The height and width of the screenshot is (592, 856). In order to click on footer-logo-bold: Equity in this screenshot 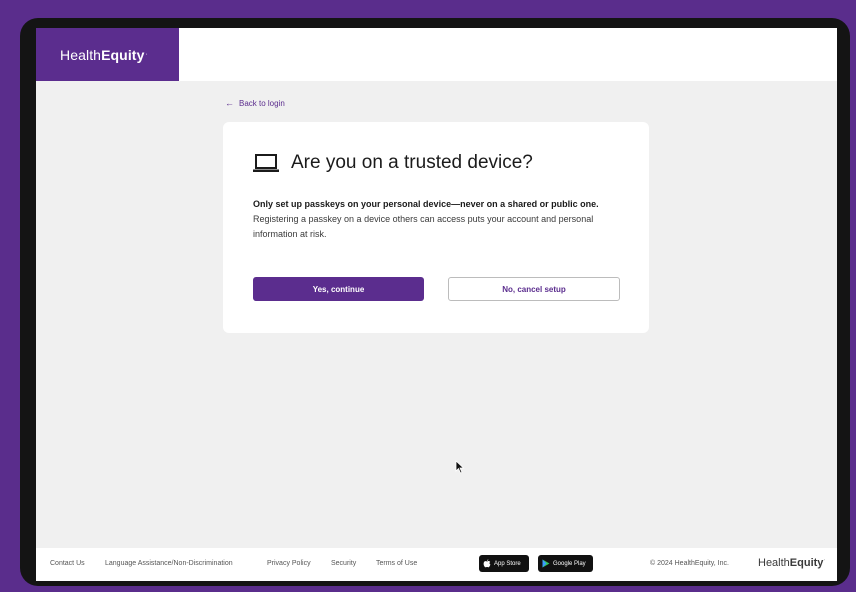, I will do `click(806, 563)`.